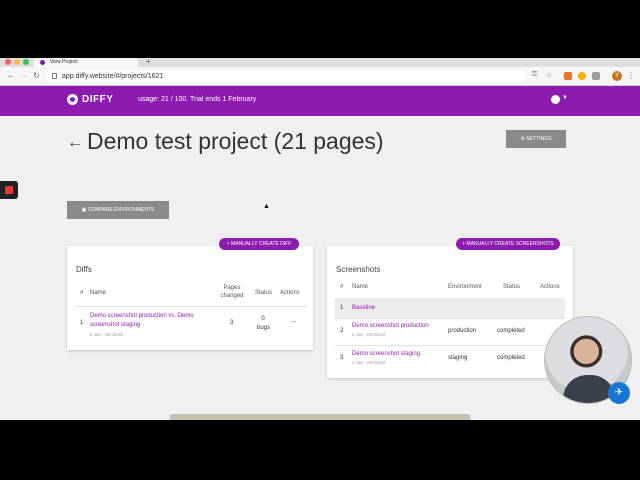  I want to click on screenshot-row-link: Baseline, so click(363, 308).